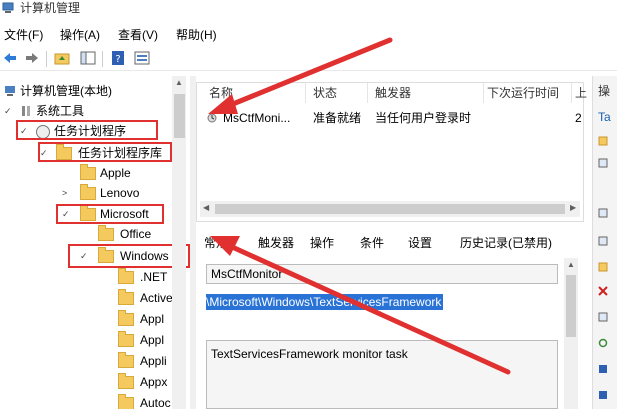  Describe the element at coordinates (390, 242) in the screenshot. I see `detail-tabs: 常规 触发器 操作 条件 设置 历史记录(已禁用)` at that location.